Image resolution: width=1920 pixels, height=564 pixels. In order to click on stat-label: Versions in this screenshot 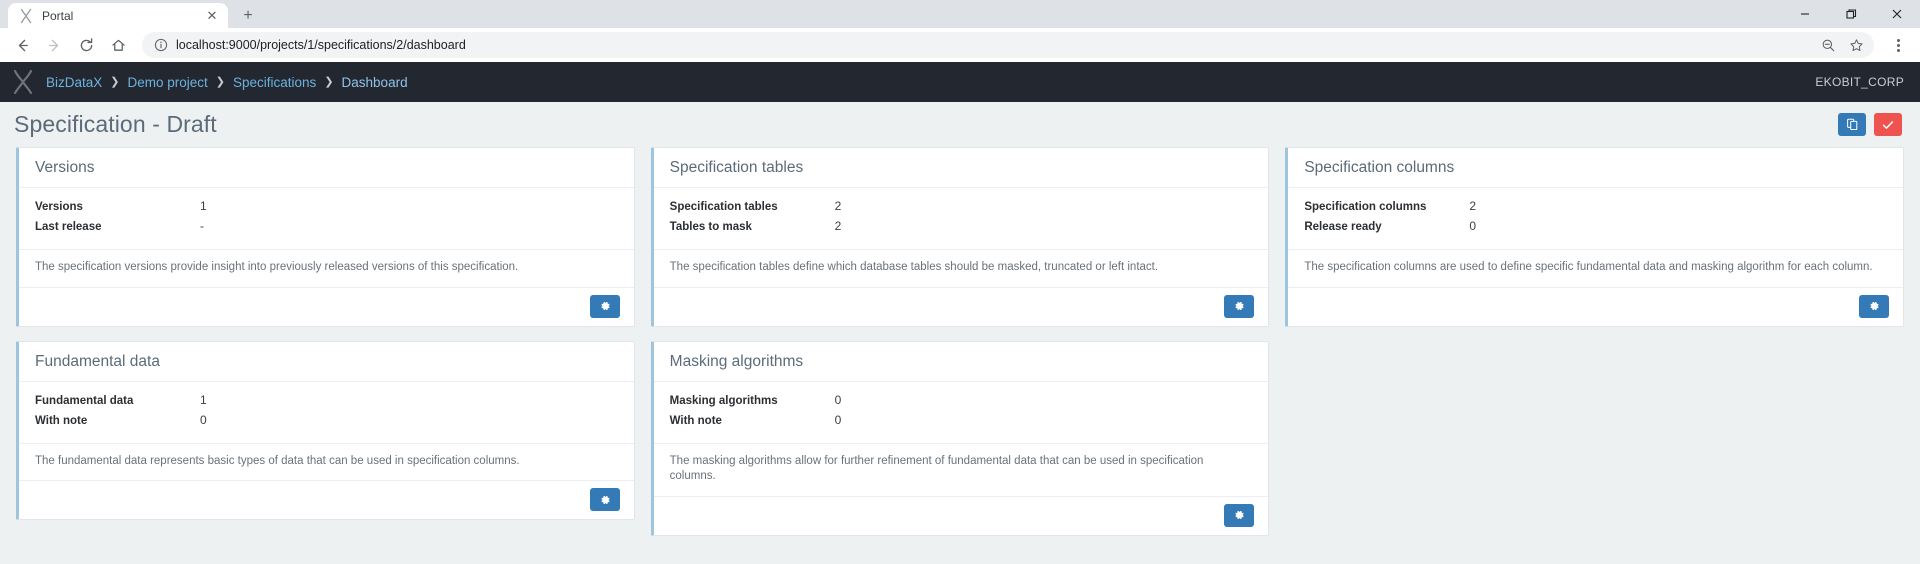, I will do `click(59, 207)`.